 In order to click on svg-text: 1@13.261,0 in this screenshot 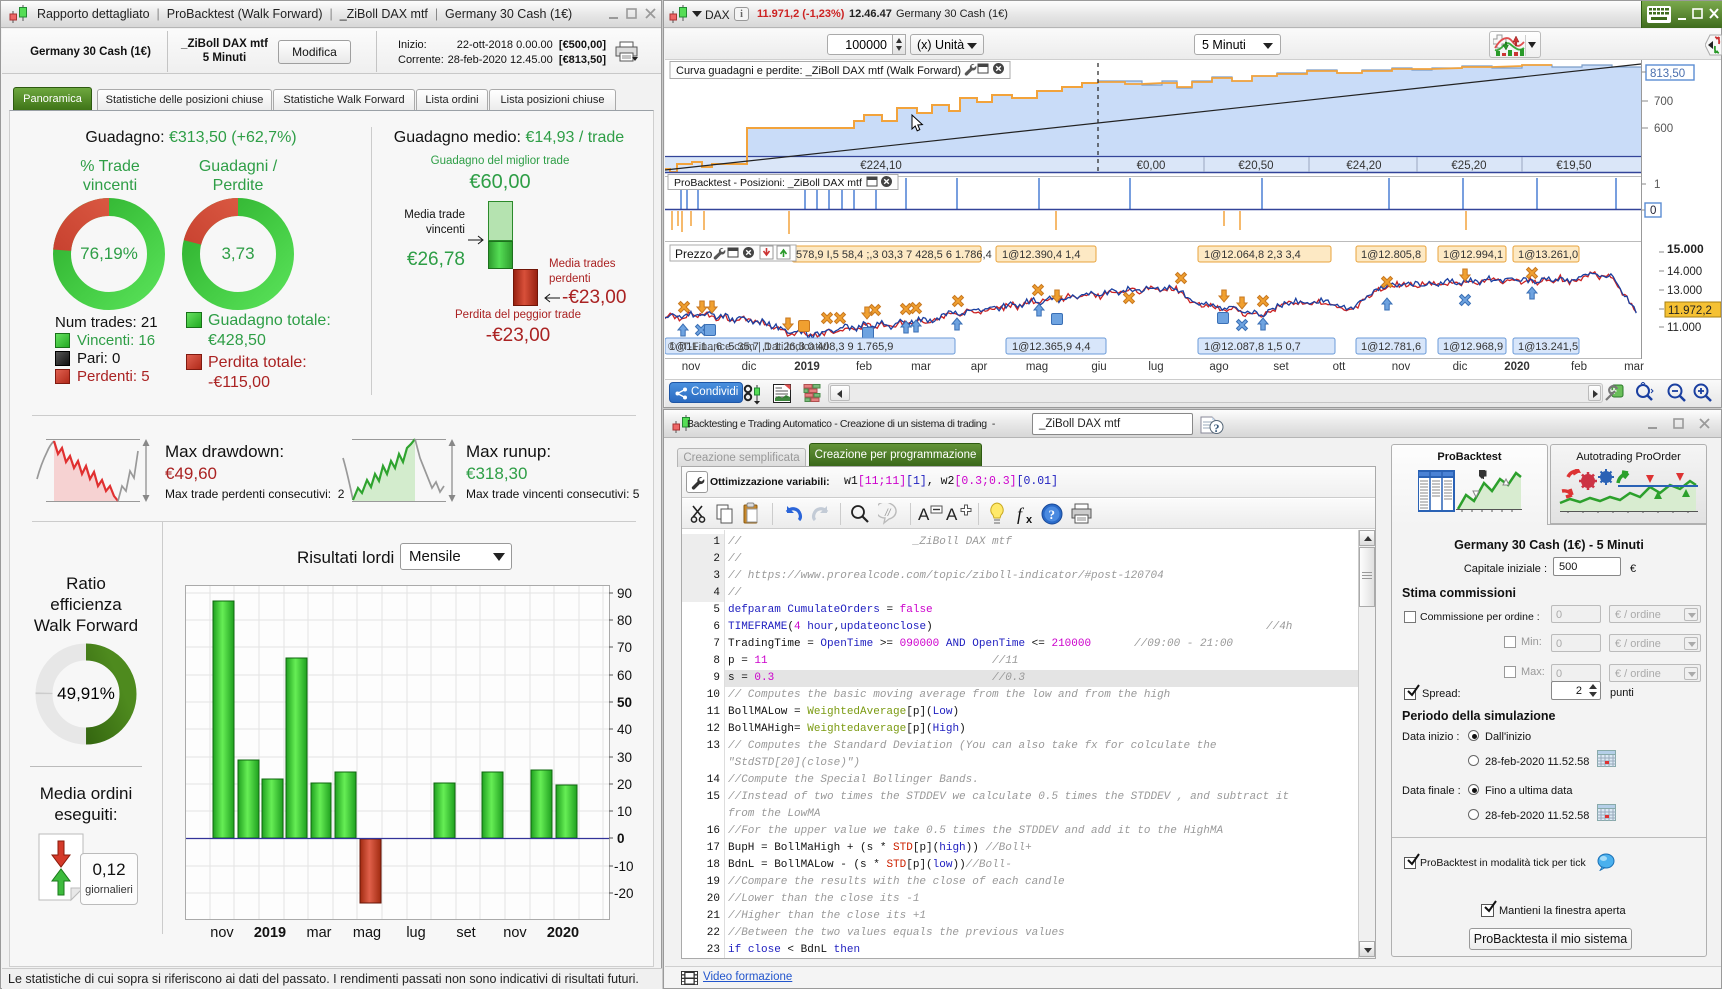, I will do `click(1548, 255)`.